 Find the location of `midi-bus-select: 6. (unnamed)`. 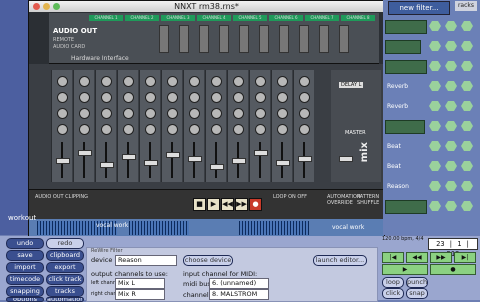

midi-bus-select: 6. (unnamed) is located at coordinates (239, 283).